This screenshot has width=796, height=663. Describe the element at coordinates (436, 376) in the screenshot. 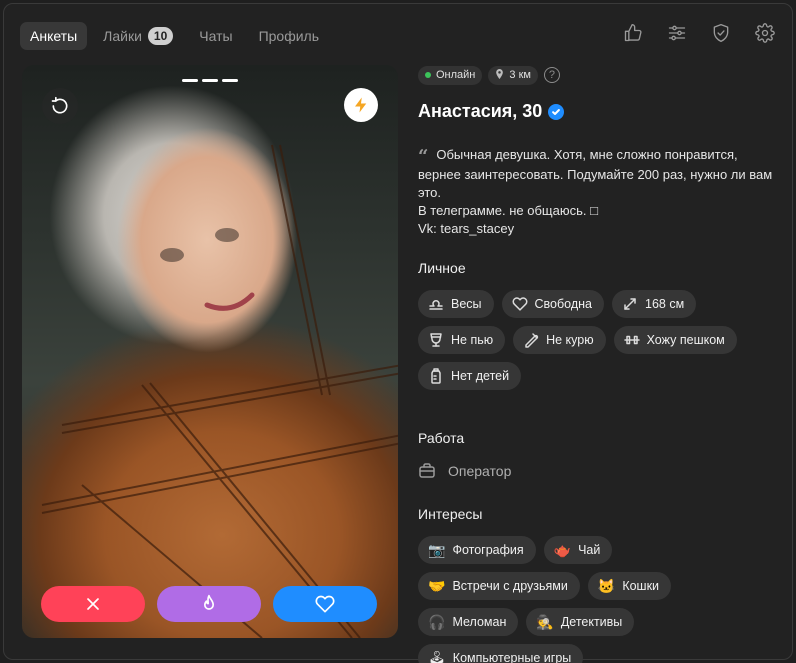

I see `baby-bottle-icon` at that location.